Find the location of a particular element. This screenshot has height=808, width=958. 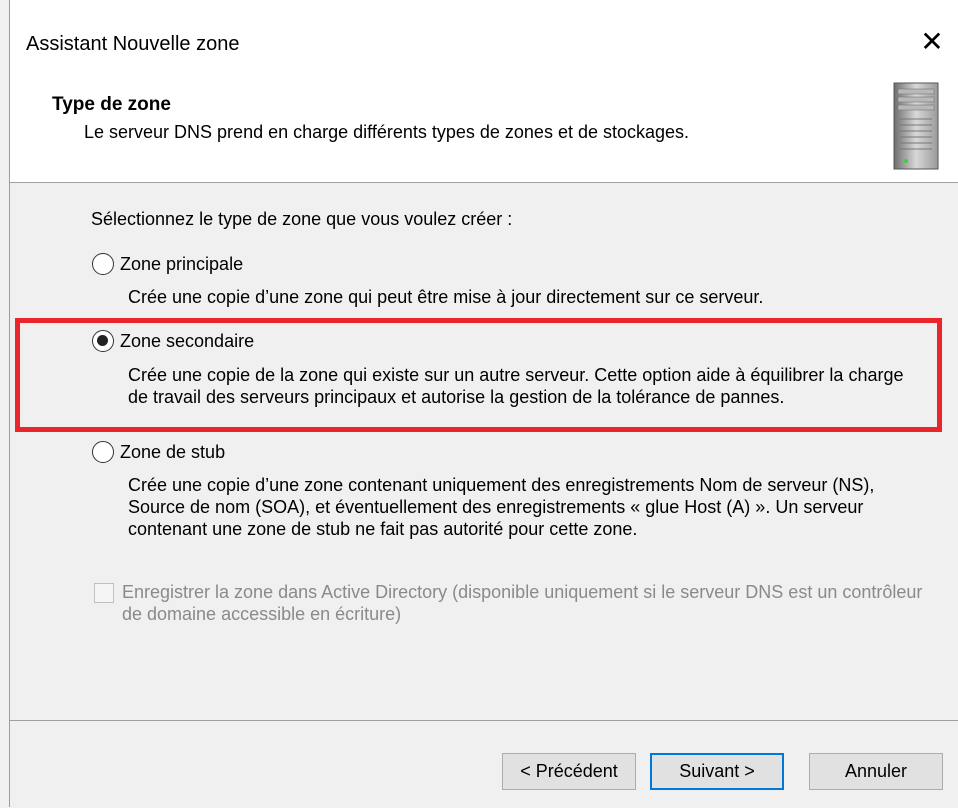

cancel-button: Annuler is located at coordinates (876, 771).